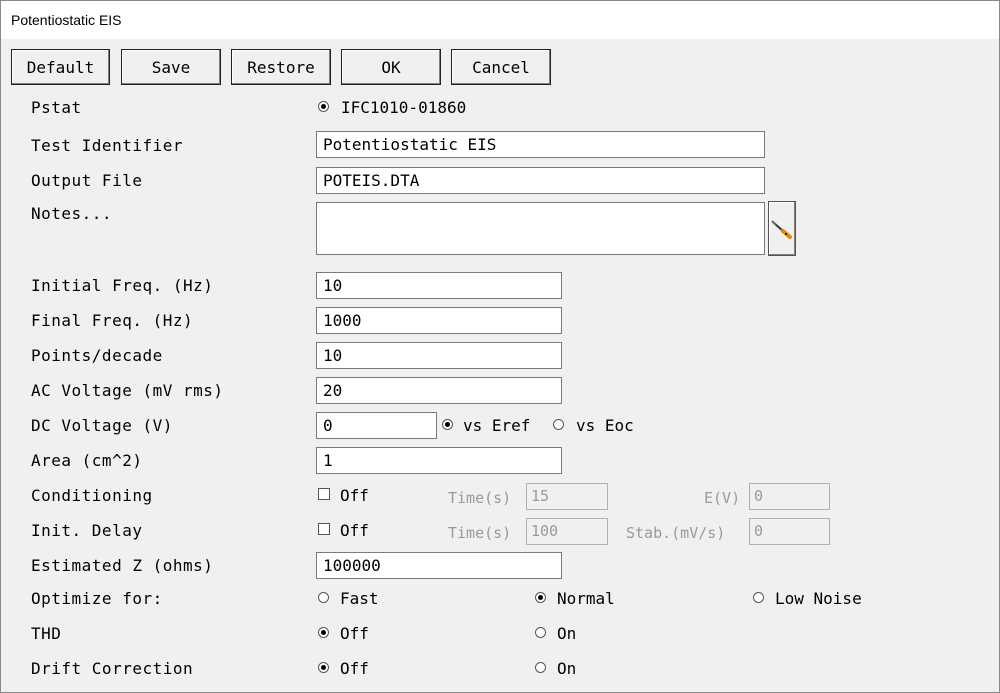 The width and height of the screenshot is (1000, 693). What do you see at coordinates (60, 67) in the screenshot?
I see `default-button: Default` at bounding box center [60, 67].